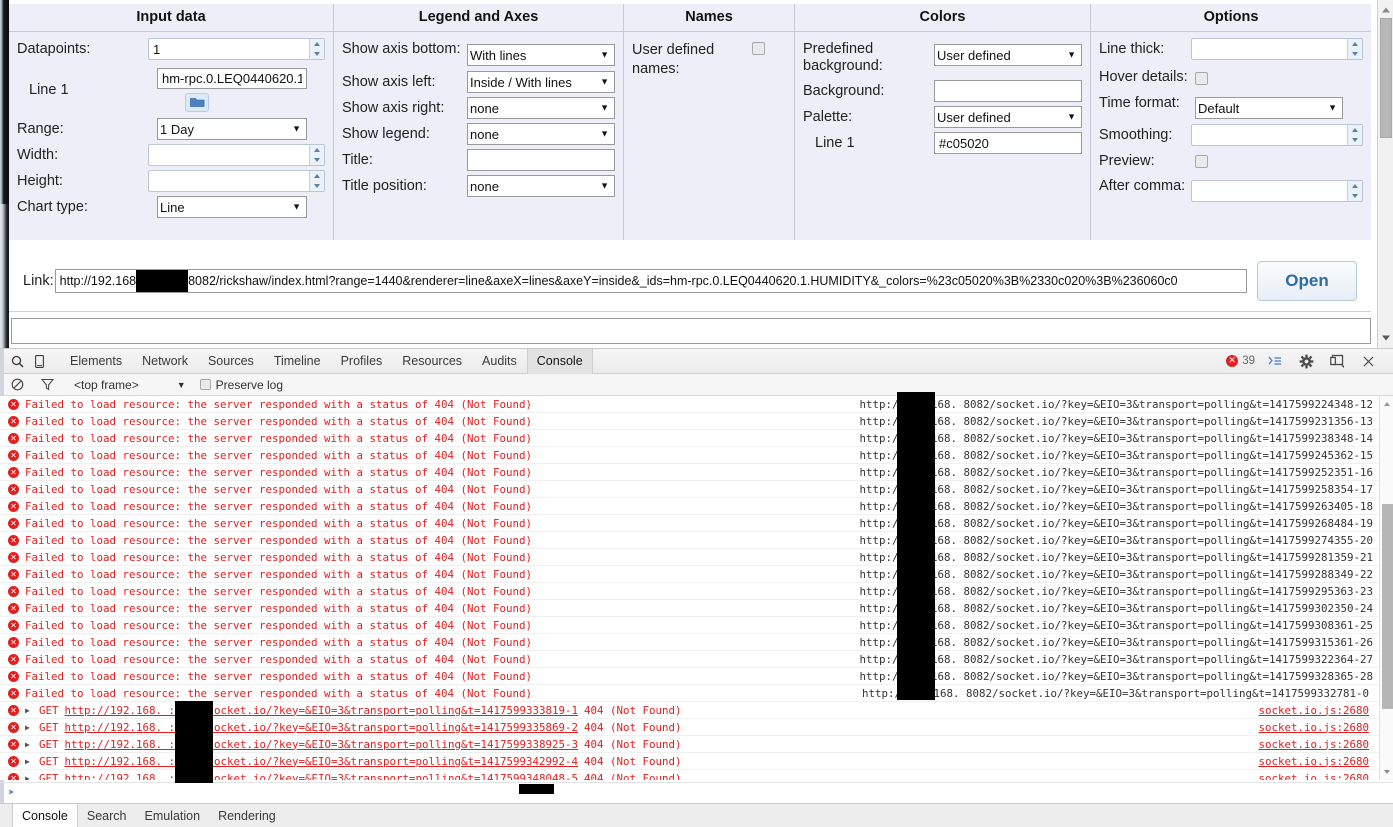 This screenshot has width=1393, height=827. Describe the element at coordinates (362, 361) in the screenshot. I see `tab-profiles: Profiles` at that location.